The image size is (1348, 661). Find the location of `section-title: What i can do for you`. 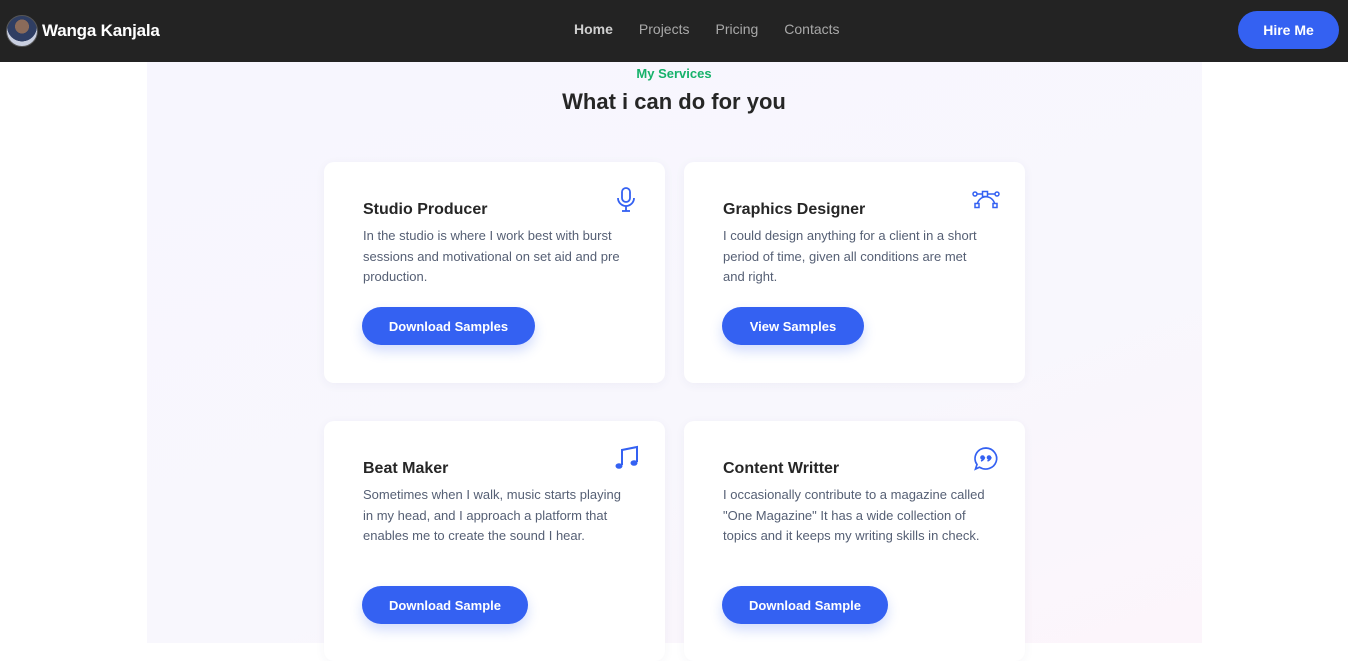

section-title: What i can do for you is located at coordinates (674, 101).